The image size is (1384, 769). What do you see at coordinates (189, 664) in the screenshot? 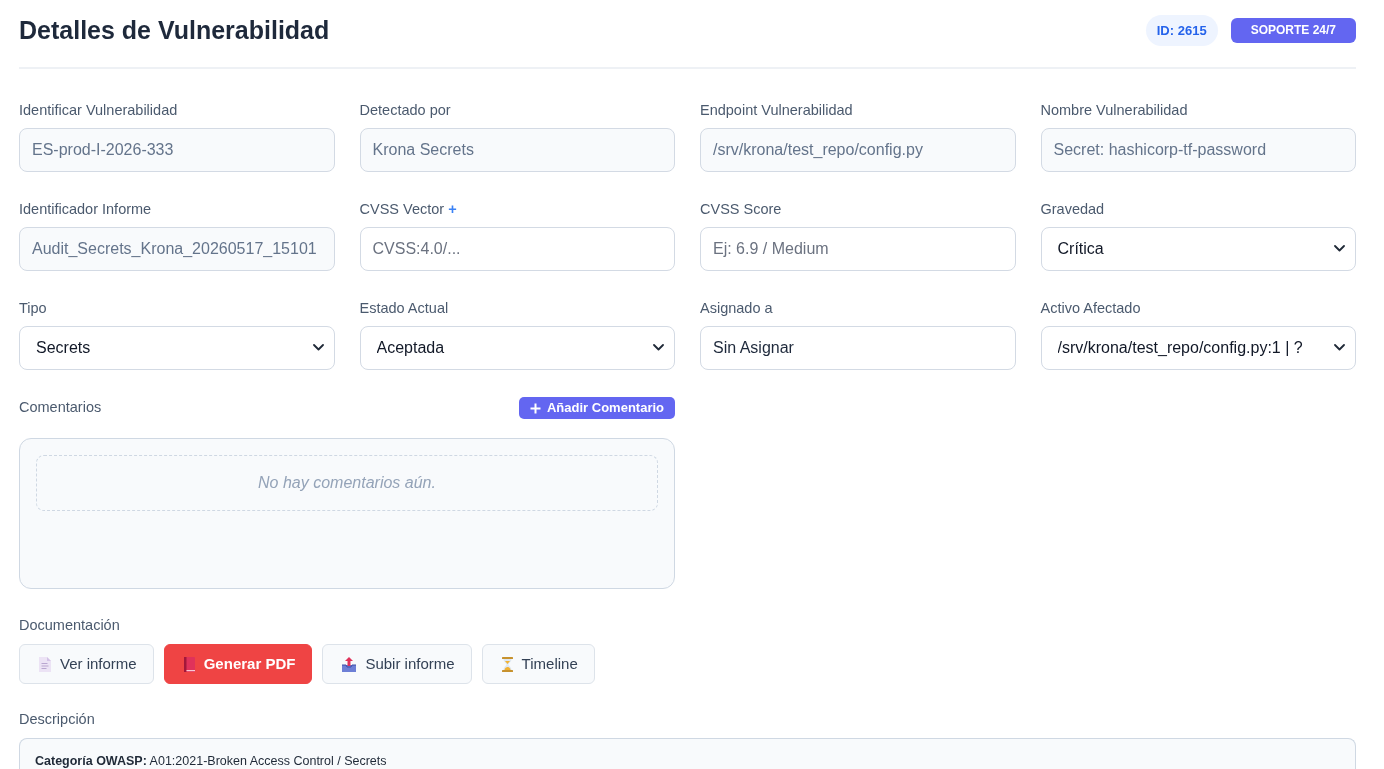
I see `book-icon` at bounding box center [189, 664].